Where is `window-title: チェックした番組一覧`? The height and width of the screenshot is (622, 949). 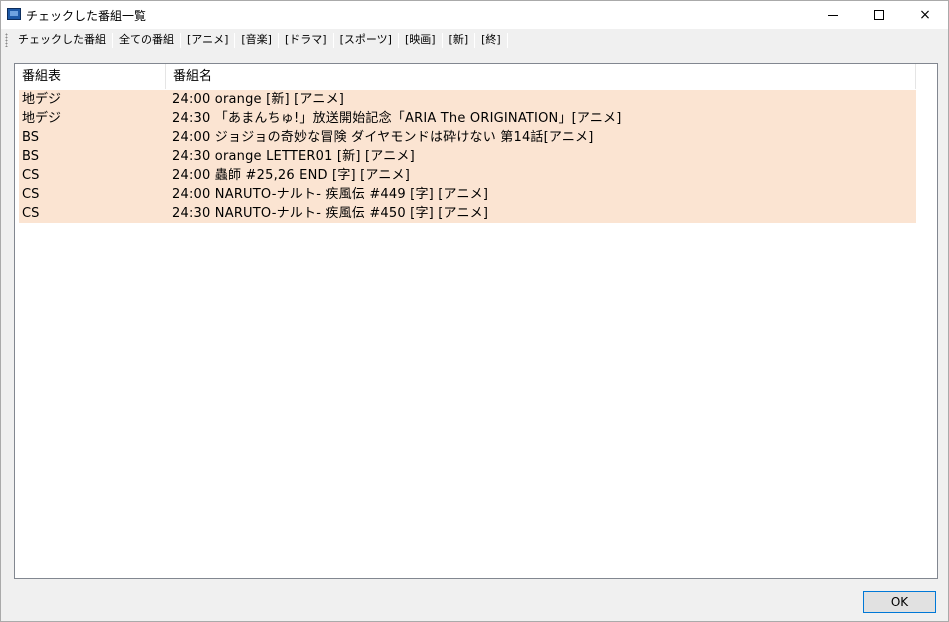 window-title: チェックした番組一覧 is located at coordinates (86, 16).